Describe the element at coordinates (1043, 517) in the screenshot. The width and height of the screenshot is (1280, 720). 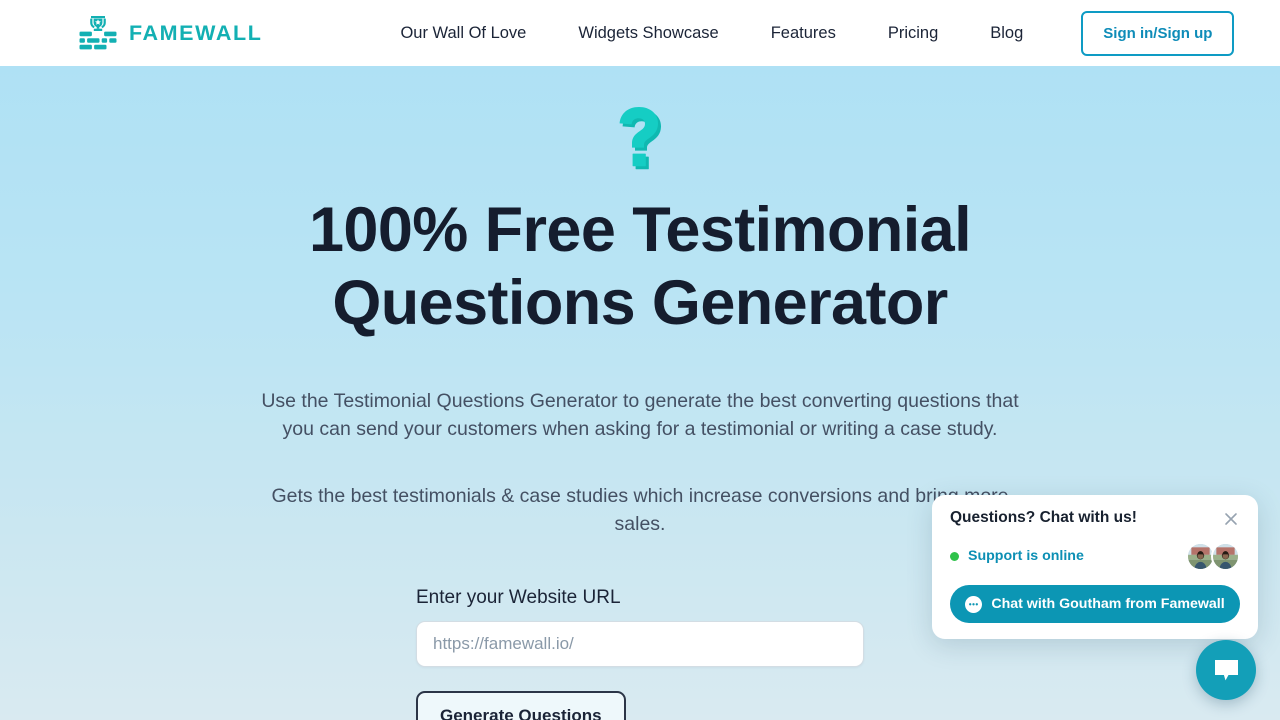
I see `chat-widget-title: Questions? Chat with us!` at that location.